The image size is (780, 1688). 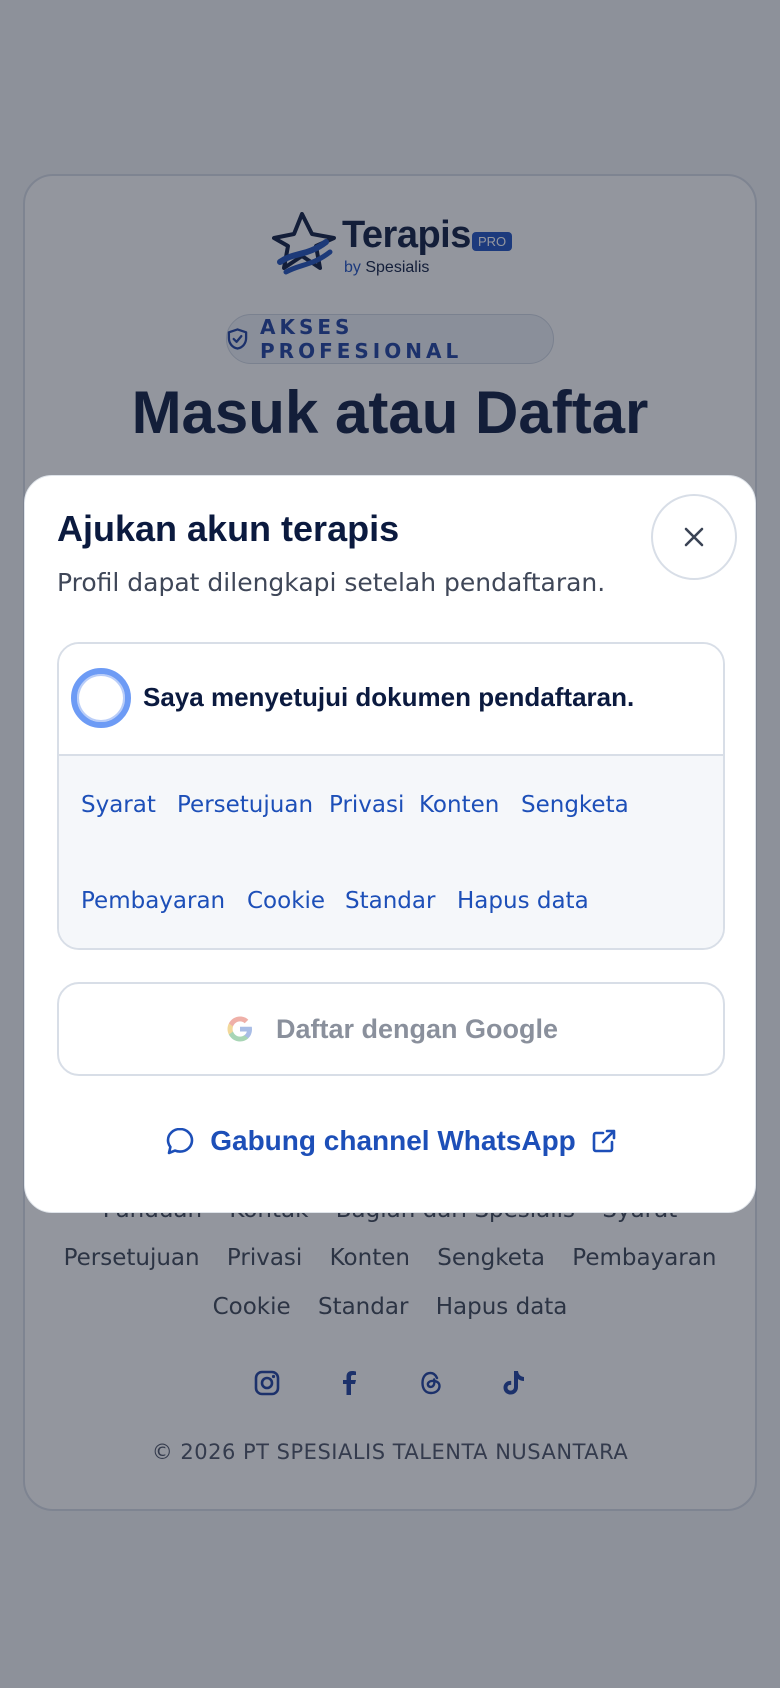 I want to click on document-link-standar: Standar, so click(x=390, y=901).